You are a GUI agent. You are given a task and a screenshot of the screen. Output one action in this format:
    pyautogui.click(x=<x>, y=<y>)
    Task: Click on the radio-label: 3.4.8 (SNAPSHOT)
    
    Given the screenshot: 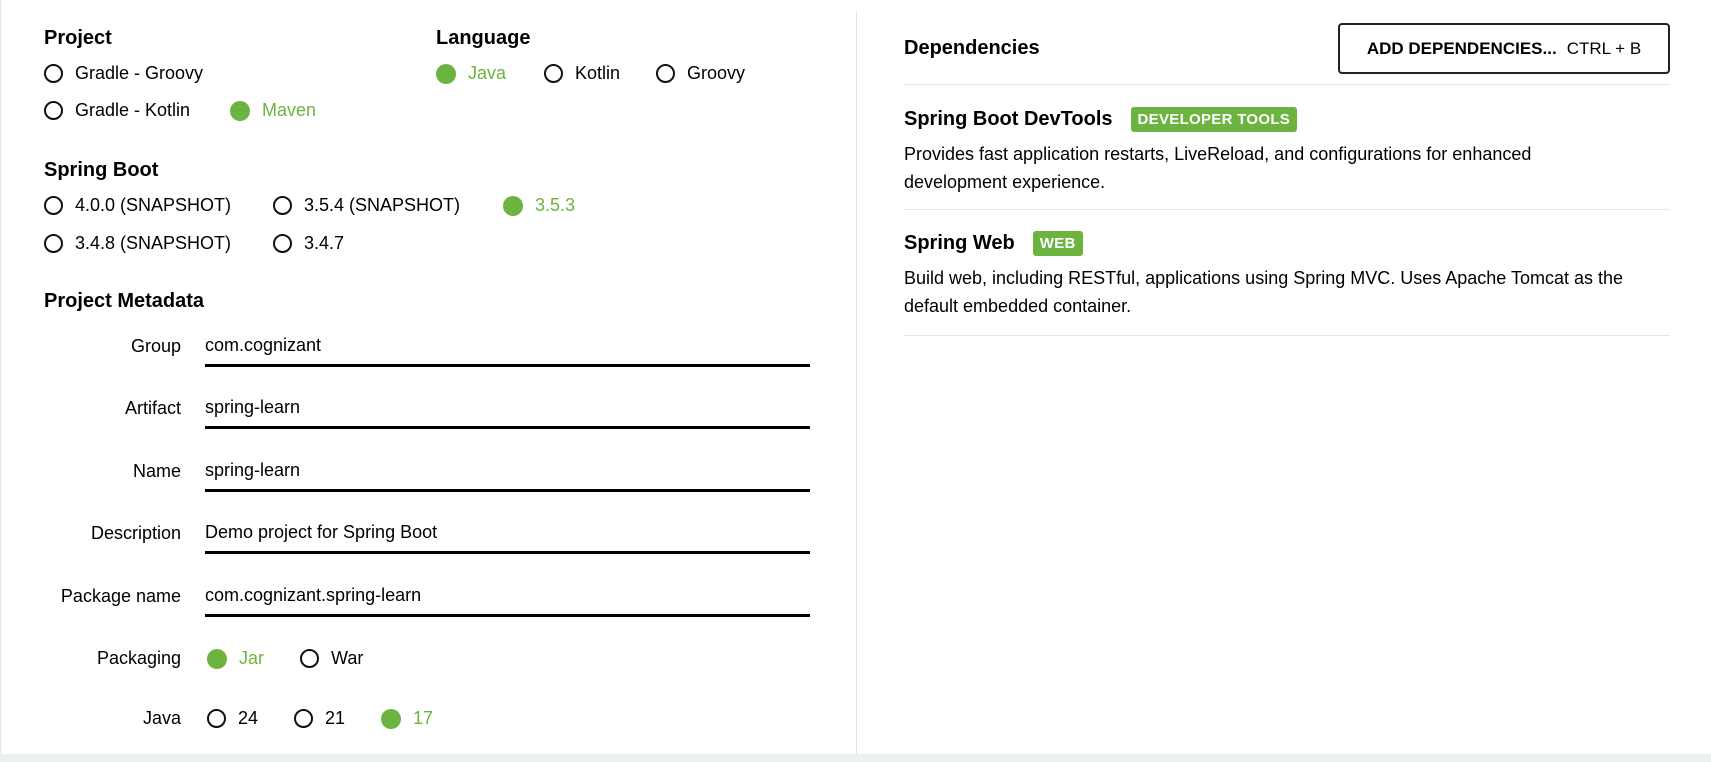 What is the action you would take?
    pyautogui.click(x=153, y=243)
    